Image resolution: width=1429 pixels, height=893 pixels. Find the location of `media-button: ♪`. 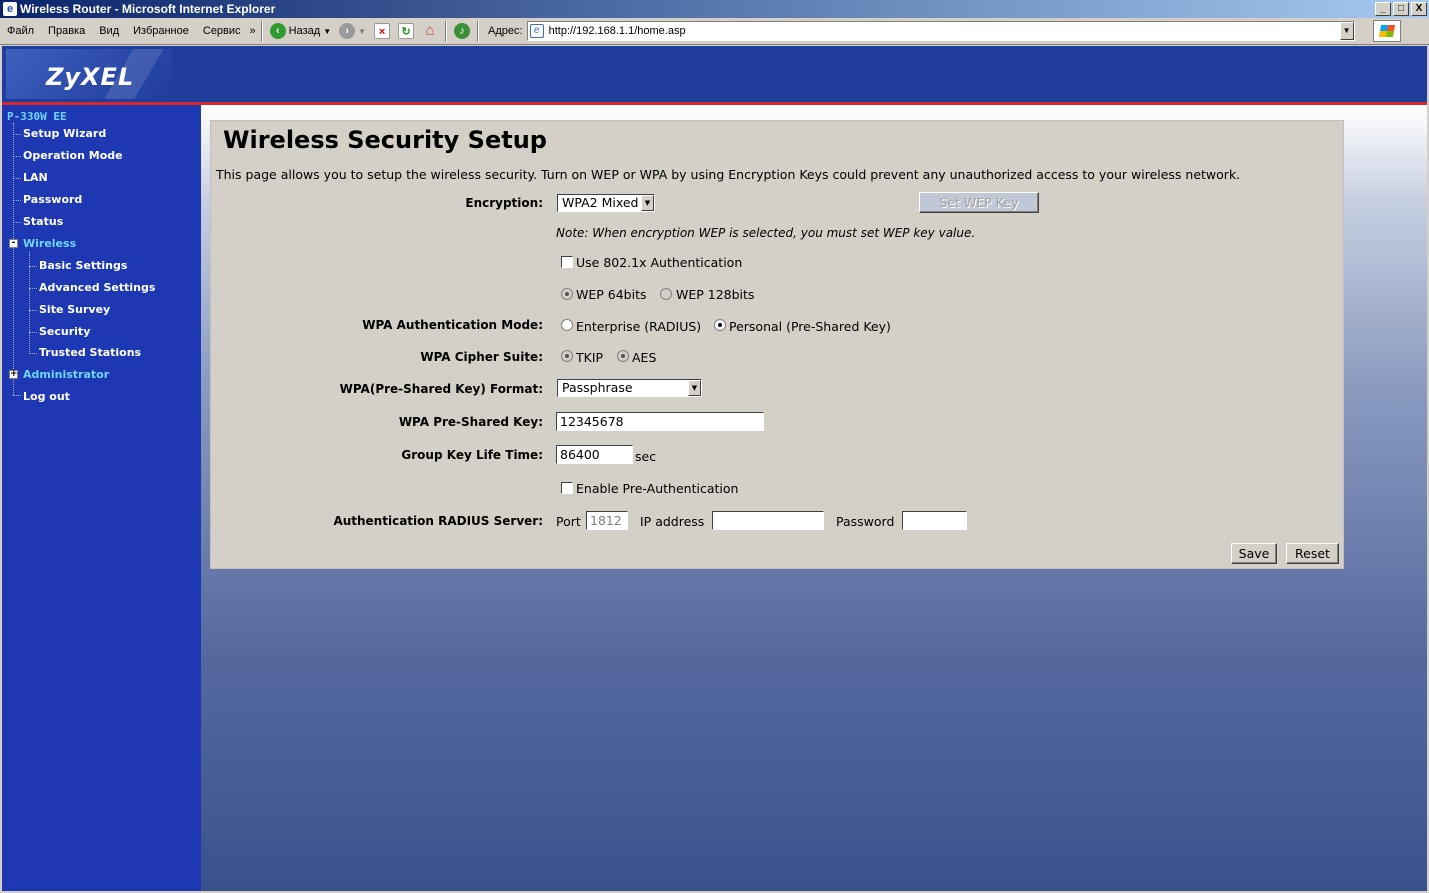

media-button: ♪ is located at coordinates (462, 31).